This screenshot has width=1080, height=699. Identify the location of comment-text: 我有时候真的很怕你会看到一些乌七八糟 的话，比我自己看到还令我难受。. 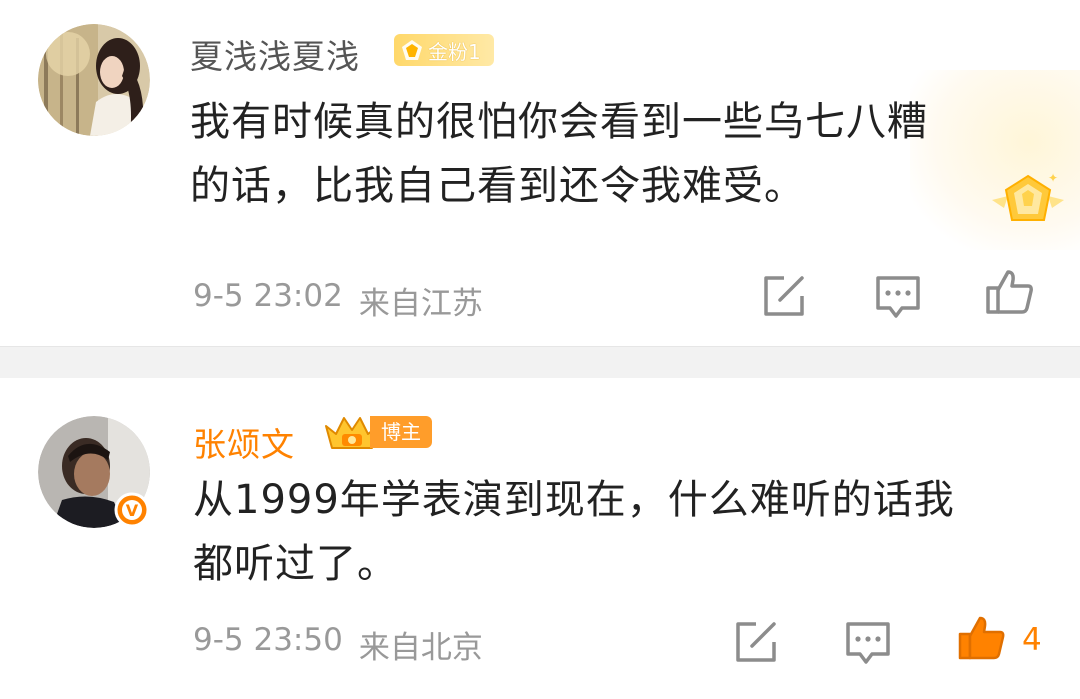
(559, 154).